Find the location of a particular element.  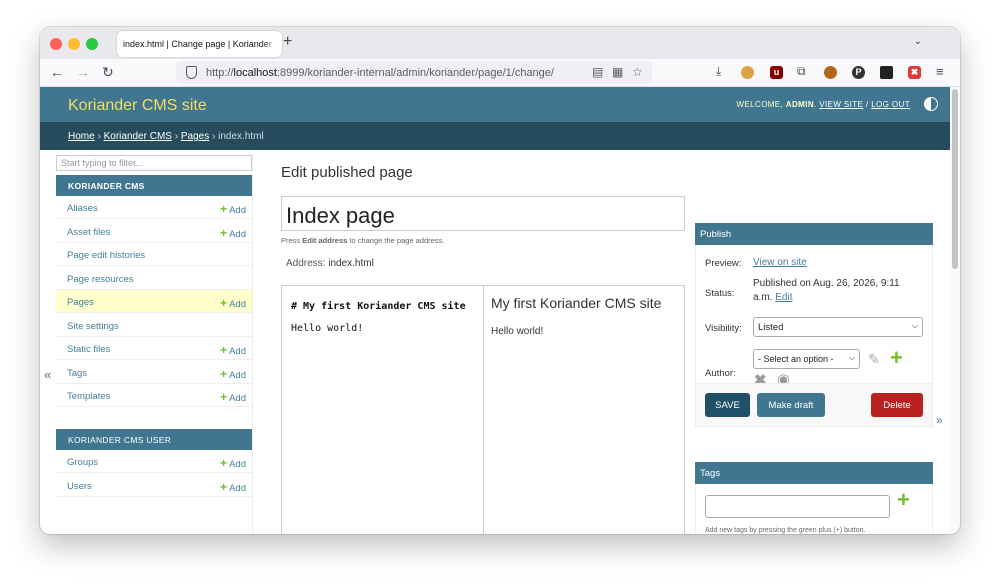

sidebar-item-pages: Pages + Add is located at coordinates (154, 301).